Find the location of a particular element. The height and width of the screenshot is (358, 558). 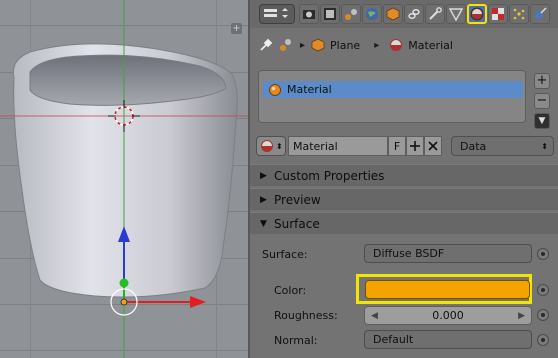

link-value: Data is located at coordinates (473, 146).